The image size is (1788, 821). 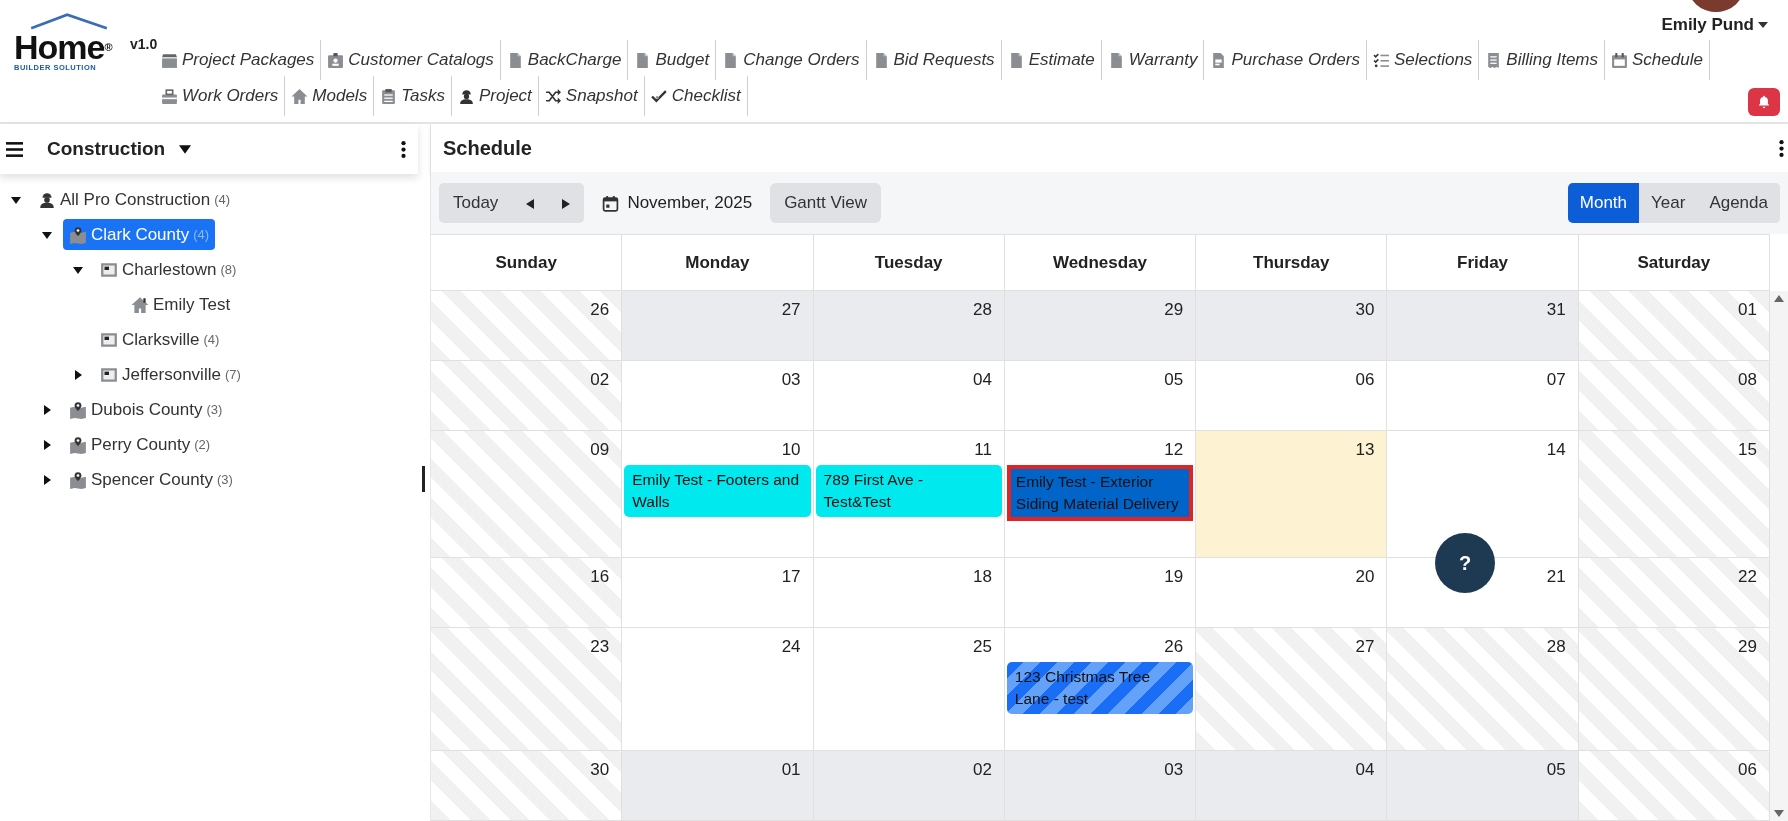 I want to click on nav-link: Billing Items, so click(x=1542, y=60).